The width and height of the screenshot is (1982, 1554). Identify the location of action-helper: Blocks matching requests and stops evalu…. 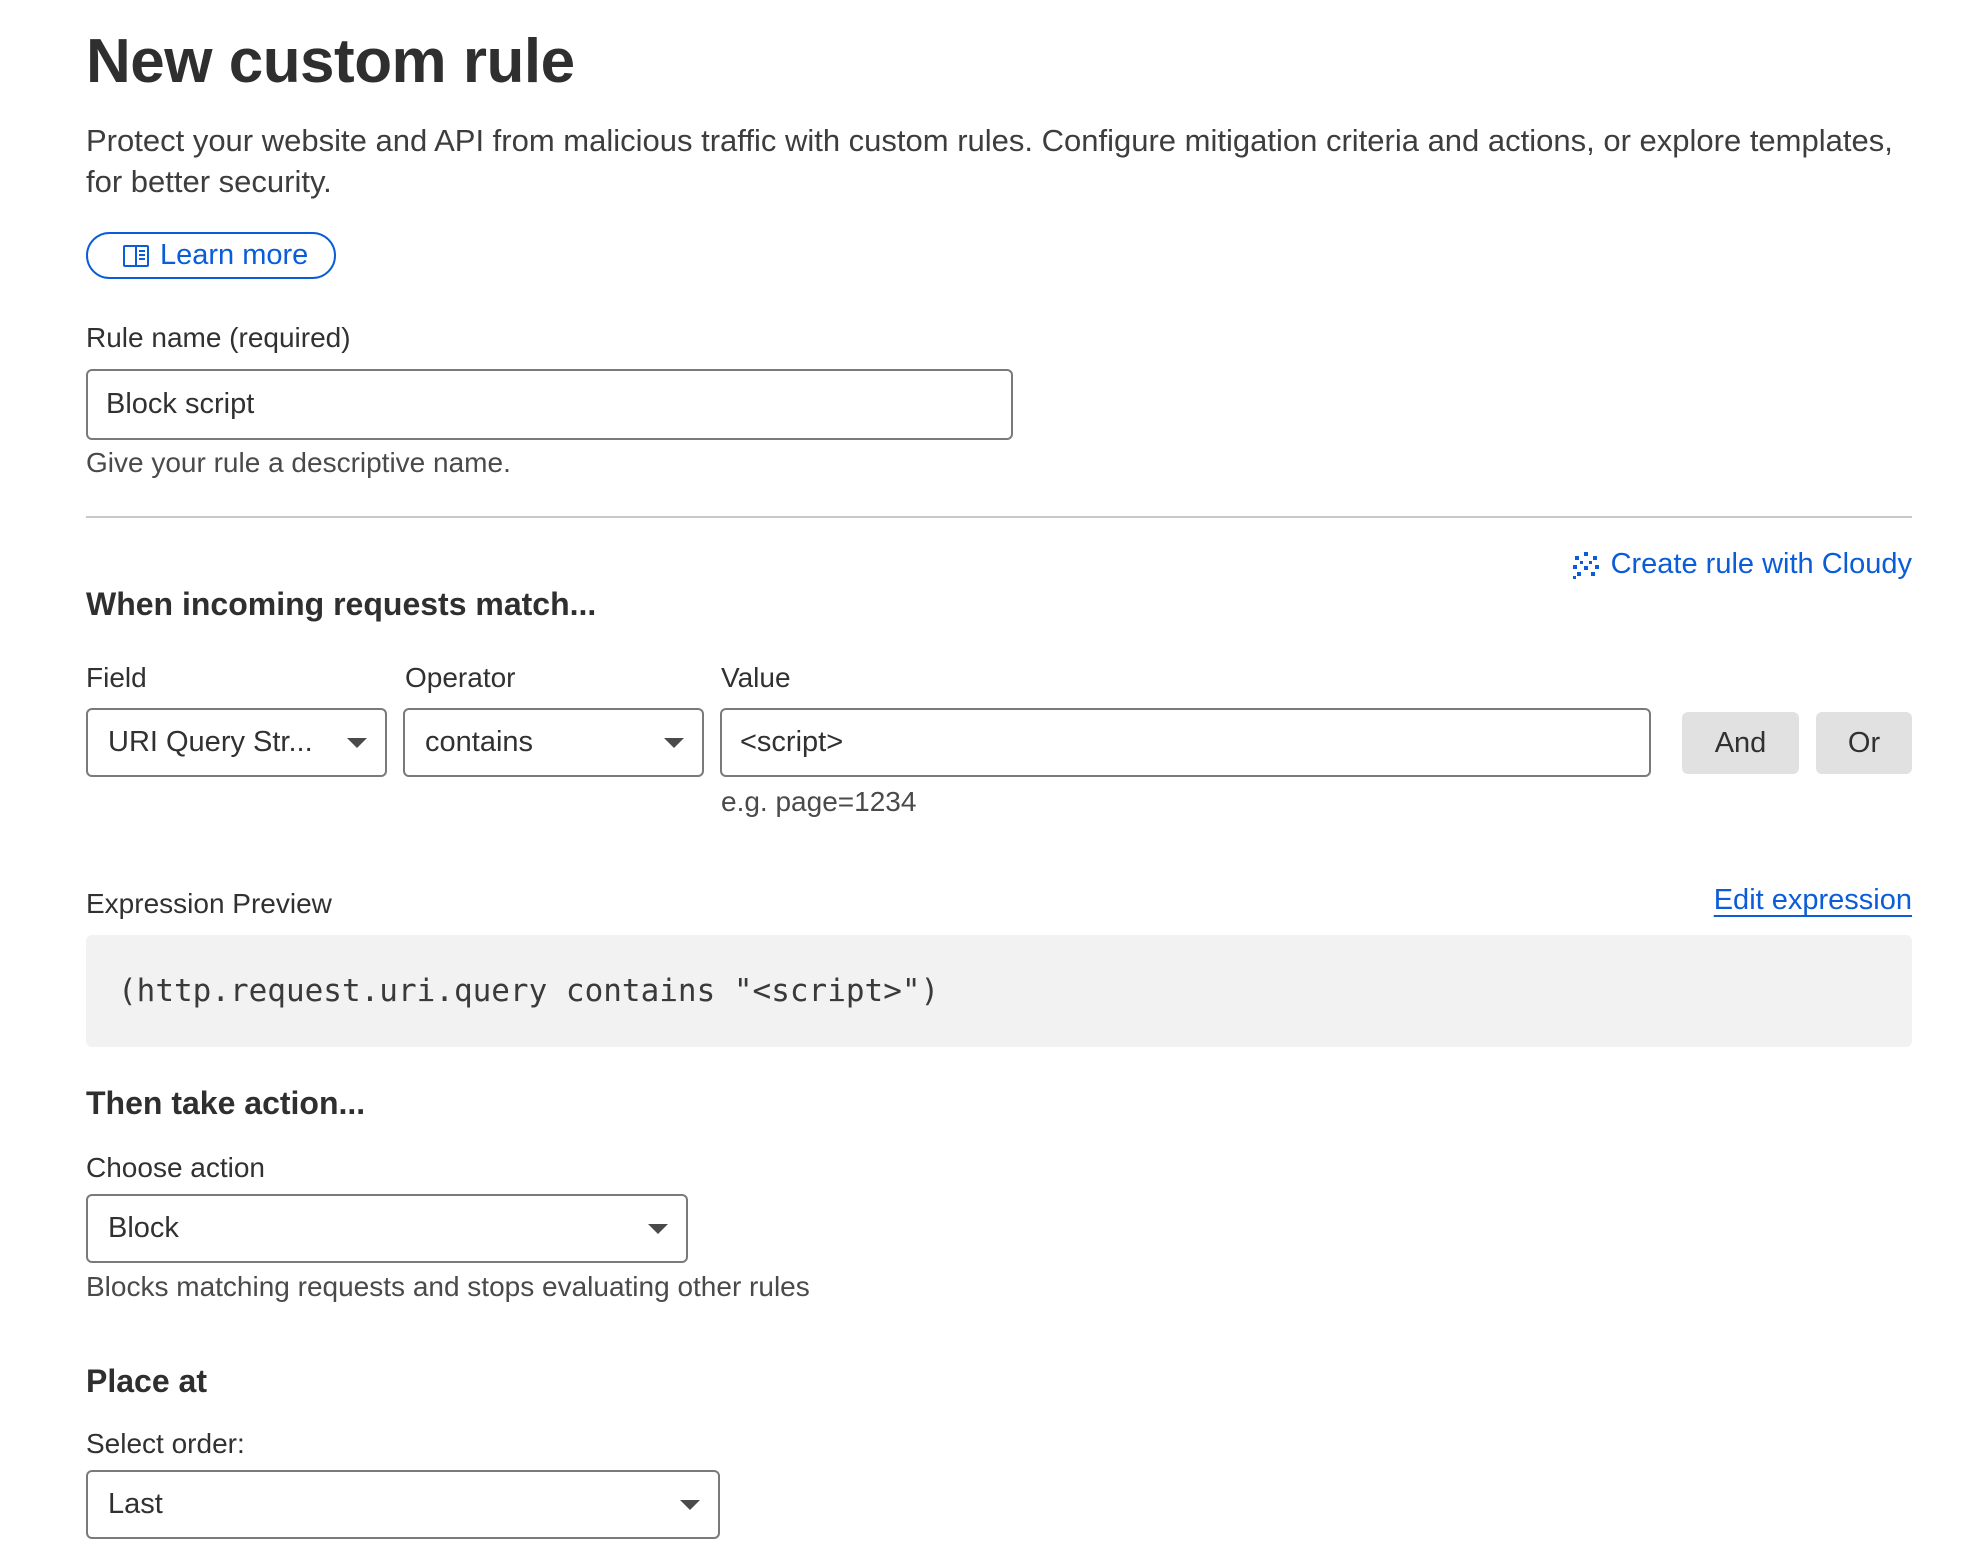
(448, 1286).